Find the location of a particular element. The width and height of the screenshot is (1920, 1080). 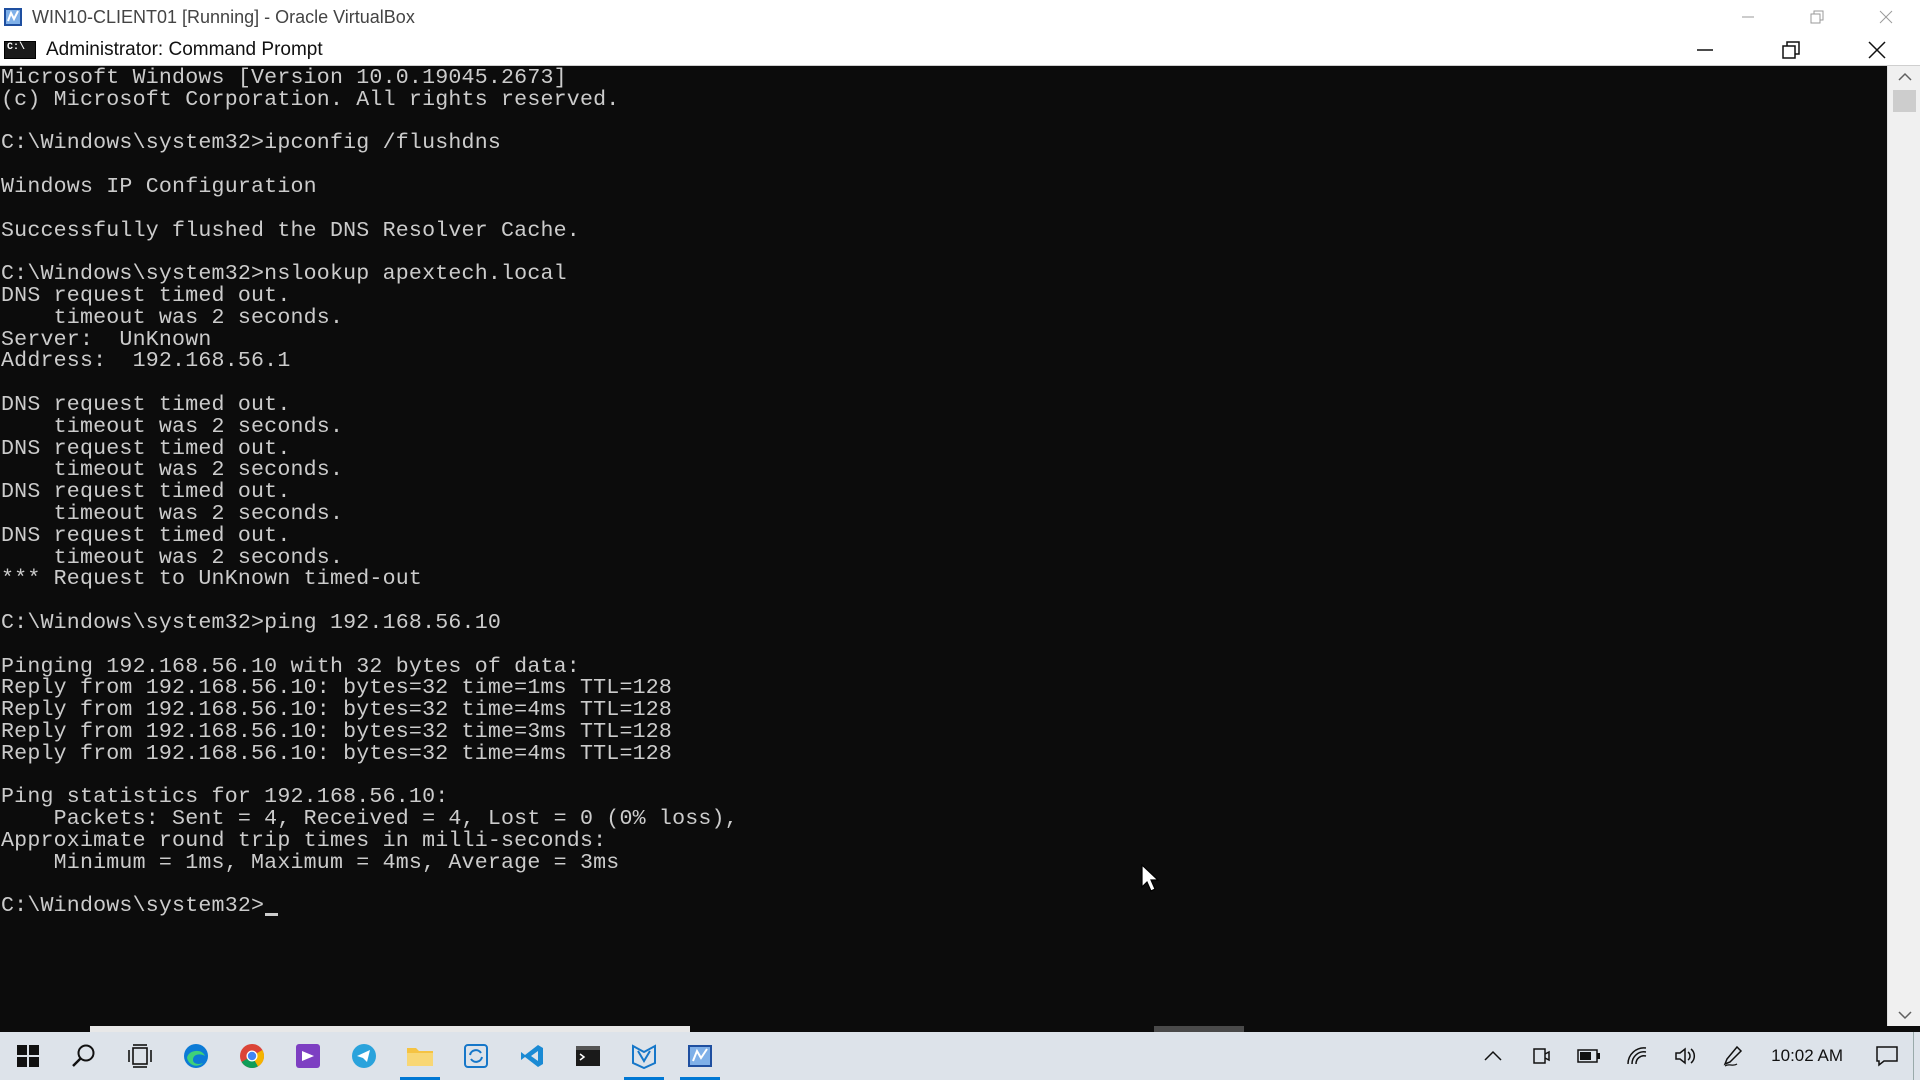

cmd-restore-button is located at coordinates (1791, 49).